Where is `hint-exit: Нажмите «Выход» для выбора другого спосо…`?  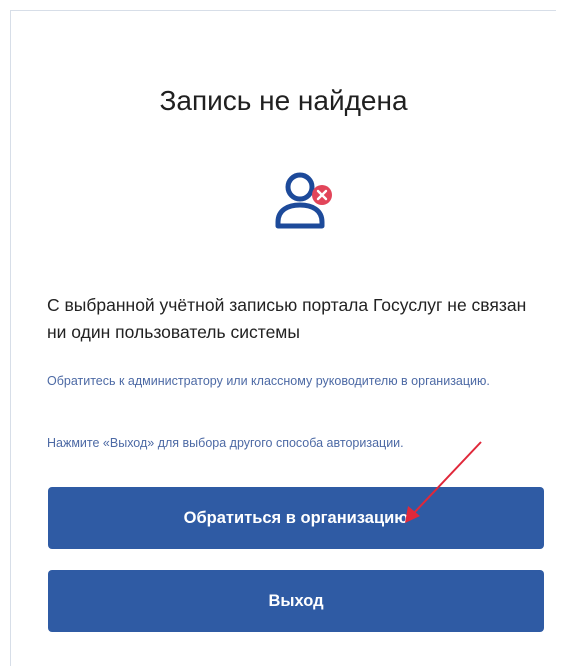
hint-exit: Нажмите «Выход» для выбора другого спосо… is located at coordinates (225, 443).